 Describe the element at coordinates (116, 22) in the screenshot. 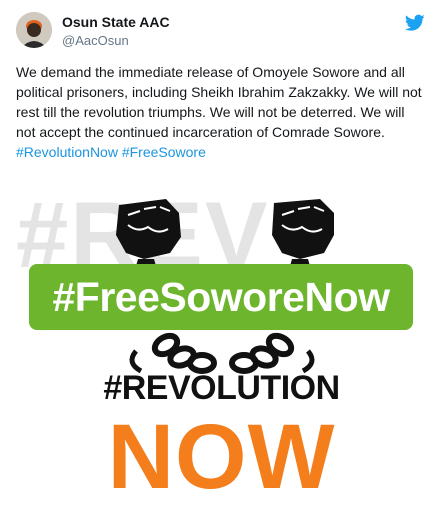

I see `author-name: Osun State AAC` at that location.